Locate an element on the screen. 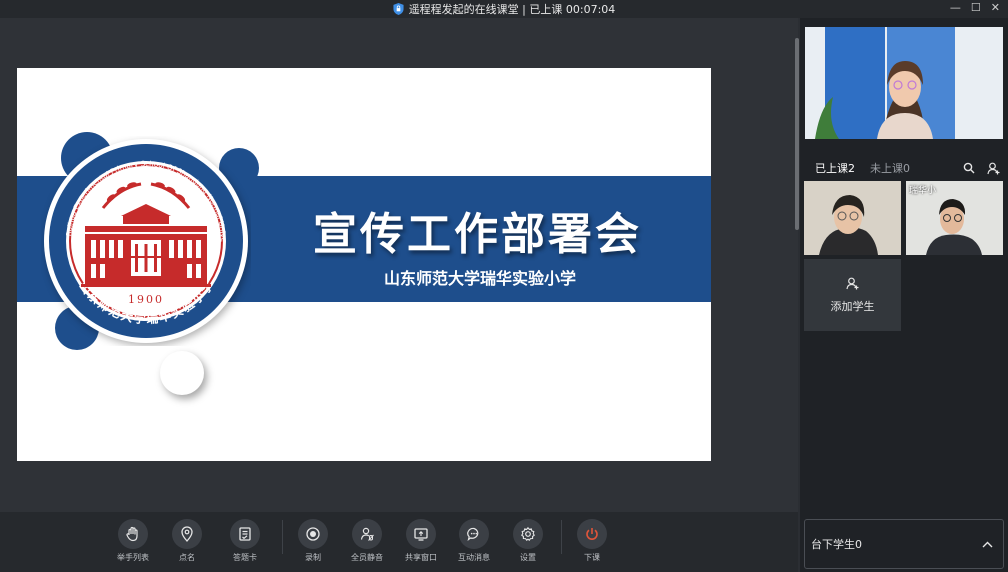  record-button: 录制 is located at coordinates (313, 541).